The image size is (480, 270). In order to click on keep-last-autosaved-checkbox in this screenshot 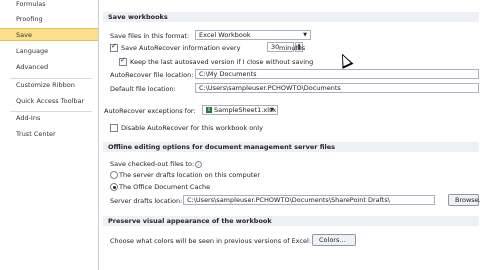, I will do `click(123, 61)`.